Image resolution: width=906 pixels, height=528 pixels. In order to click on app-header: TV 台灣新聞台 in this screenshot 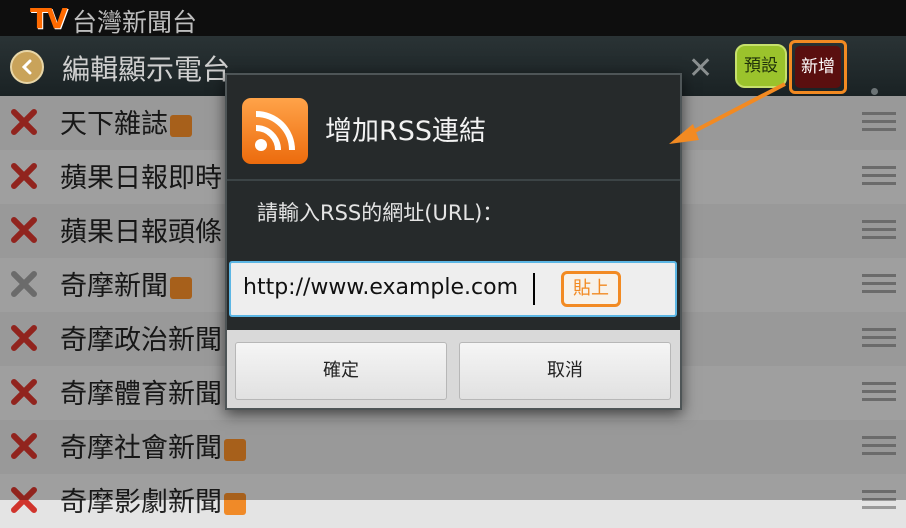, I will do `click(453, 18)`.